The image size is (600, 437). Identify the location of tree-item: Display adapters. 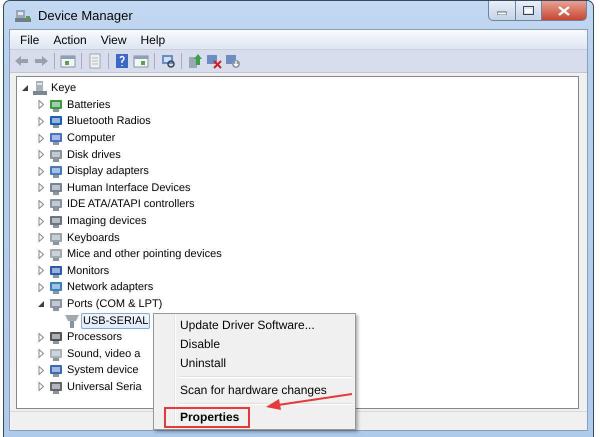
(108, 171).